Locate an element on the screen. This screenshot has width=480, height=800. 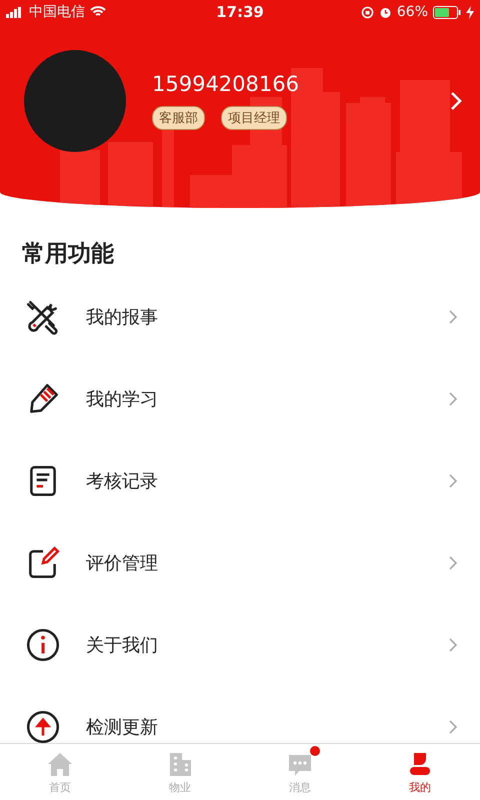
menu-item: 我的报事 is located at coordinates (267, 317).